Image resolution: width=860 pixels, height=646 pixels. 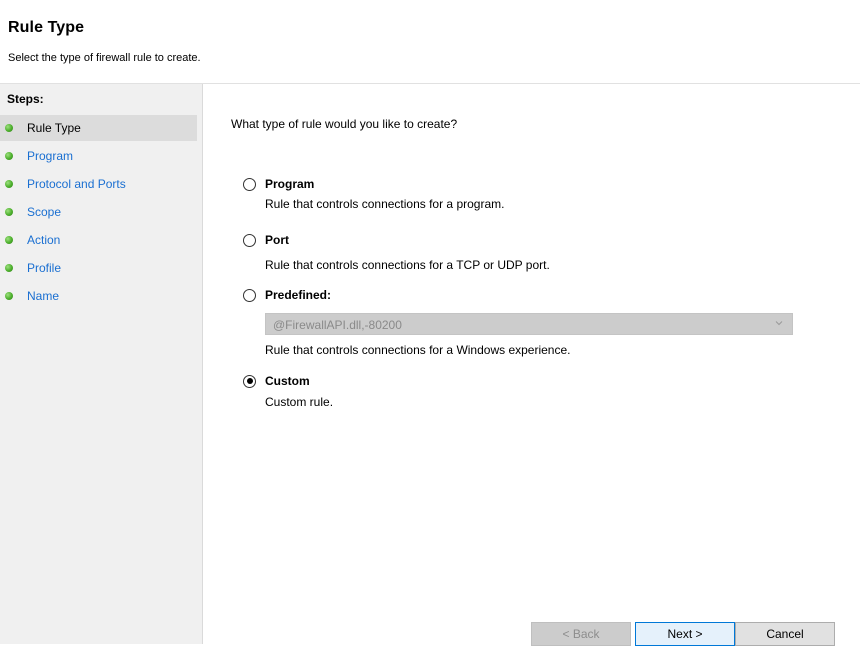 I want to click on port-option-label: Port, so click(x=277, y=240).